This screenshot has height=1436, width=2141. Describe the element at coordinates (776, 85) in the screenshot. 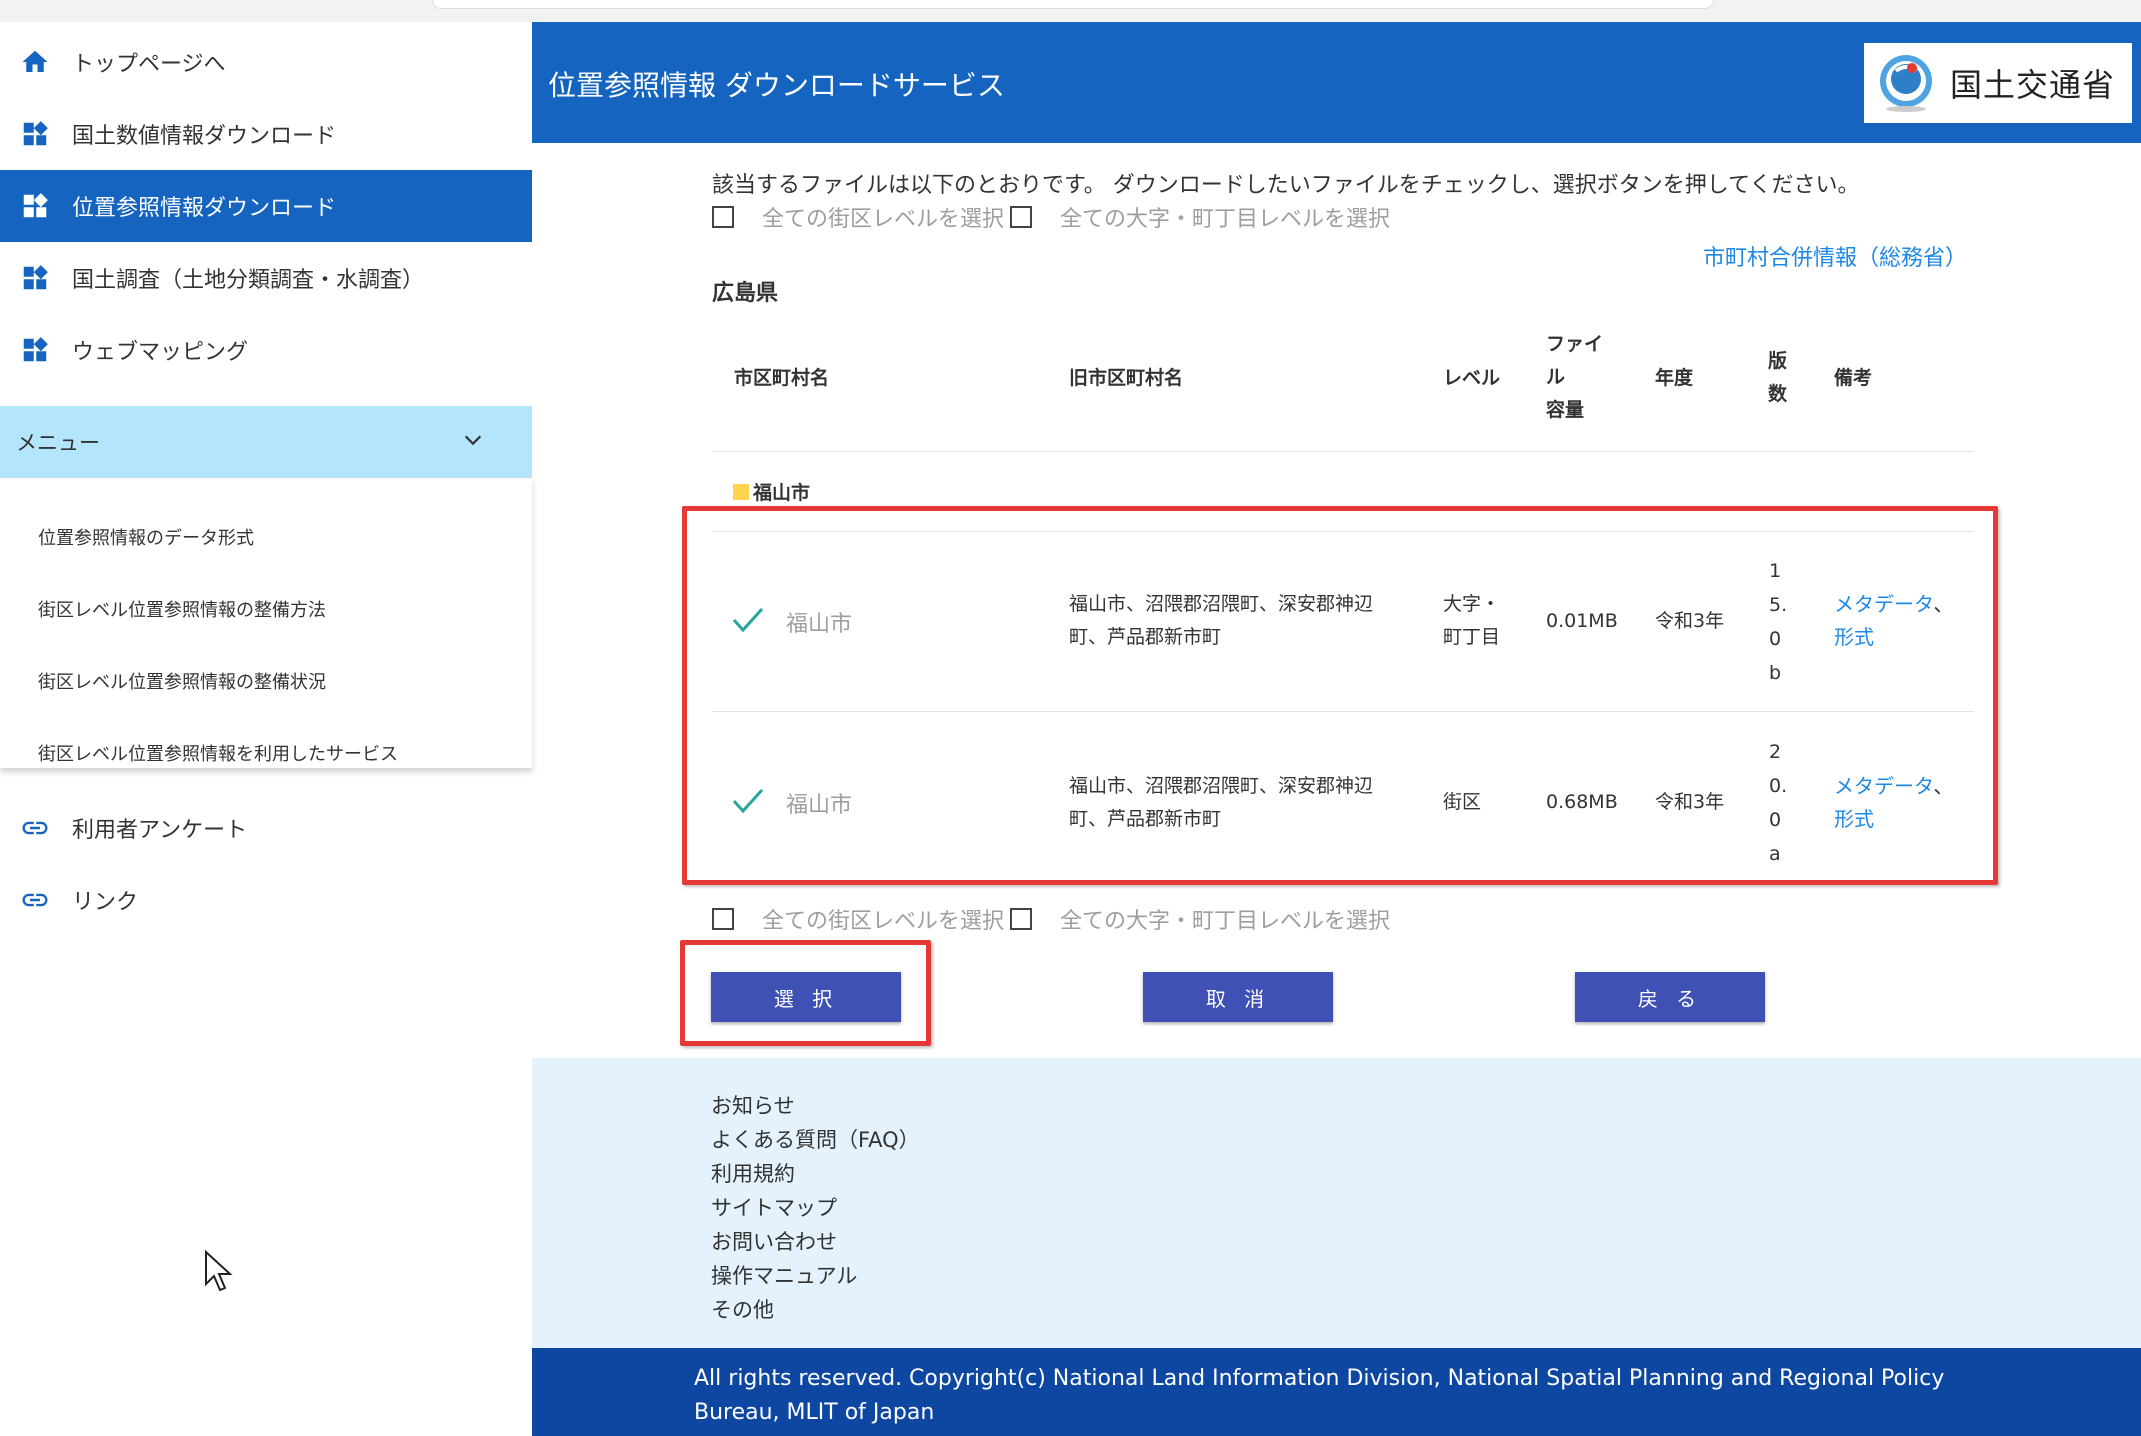

I see `page-title: 位置参照情報 ダウンロードサービス` at that location.